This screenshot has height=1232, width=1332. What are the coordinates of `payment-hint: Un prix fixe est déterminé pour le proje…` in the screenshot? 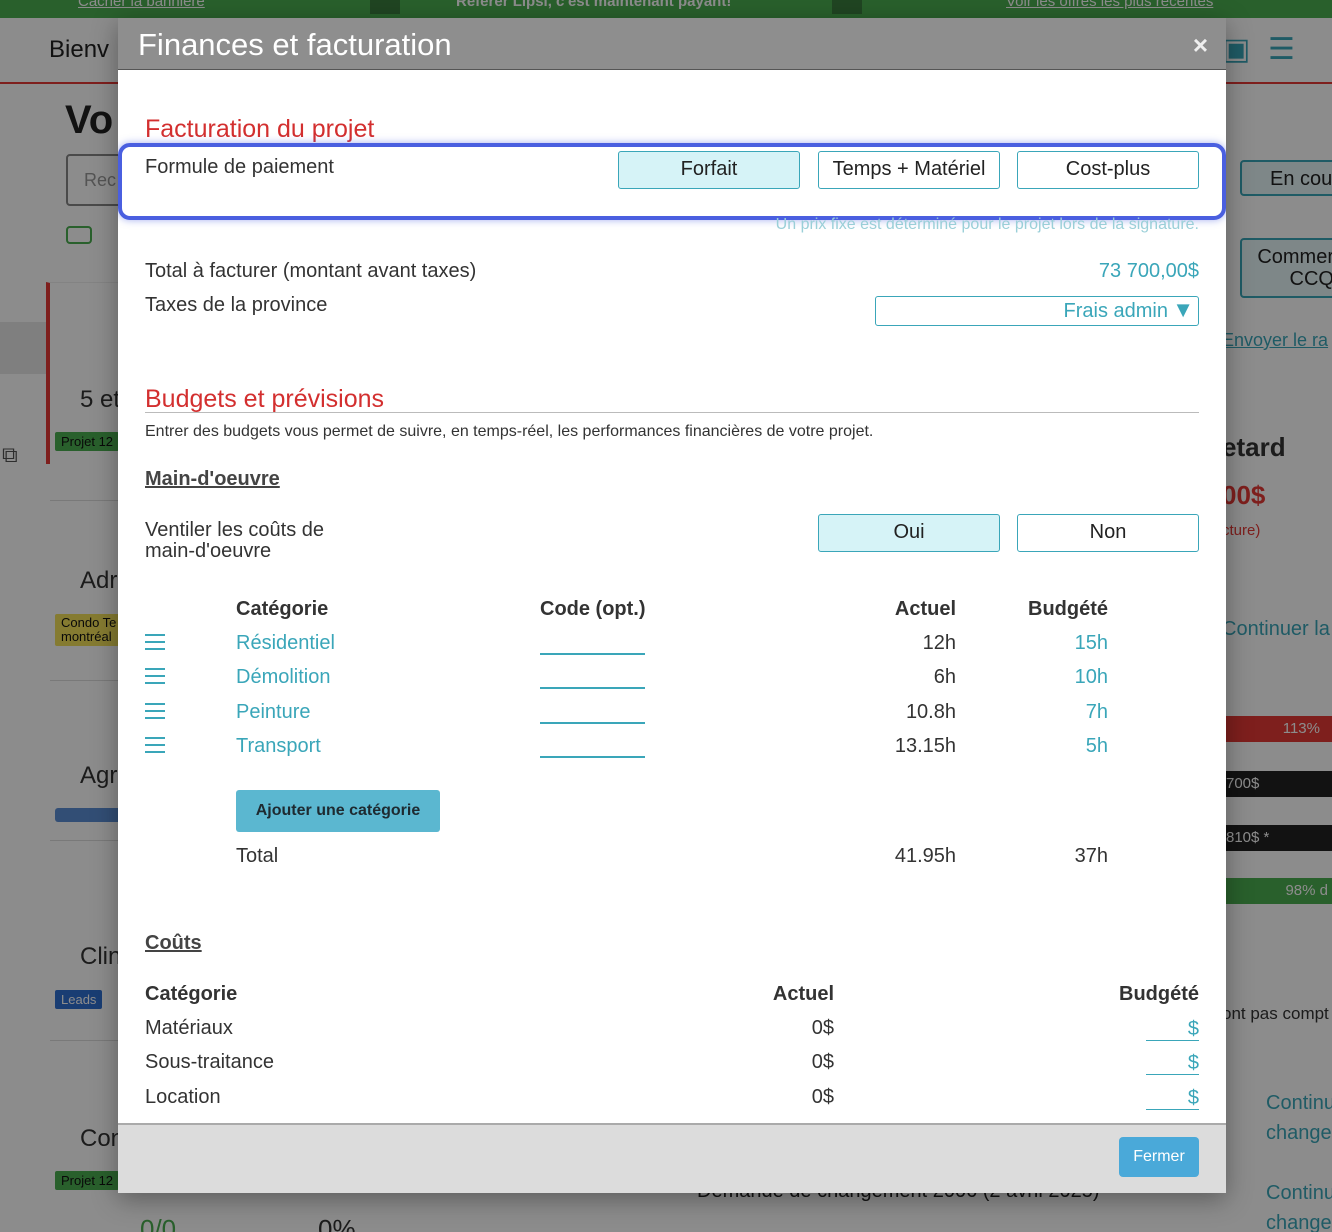 It's located at (987, 224).